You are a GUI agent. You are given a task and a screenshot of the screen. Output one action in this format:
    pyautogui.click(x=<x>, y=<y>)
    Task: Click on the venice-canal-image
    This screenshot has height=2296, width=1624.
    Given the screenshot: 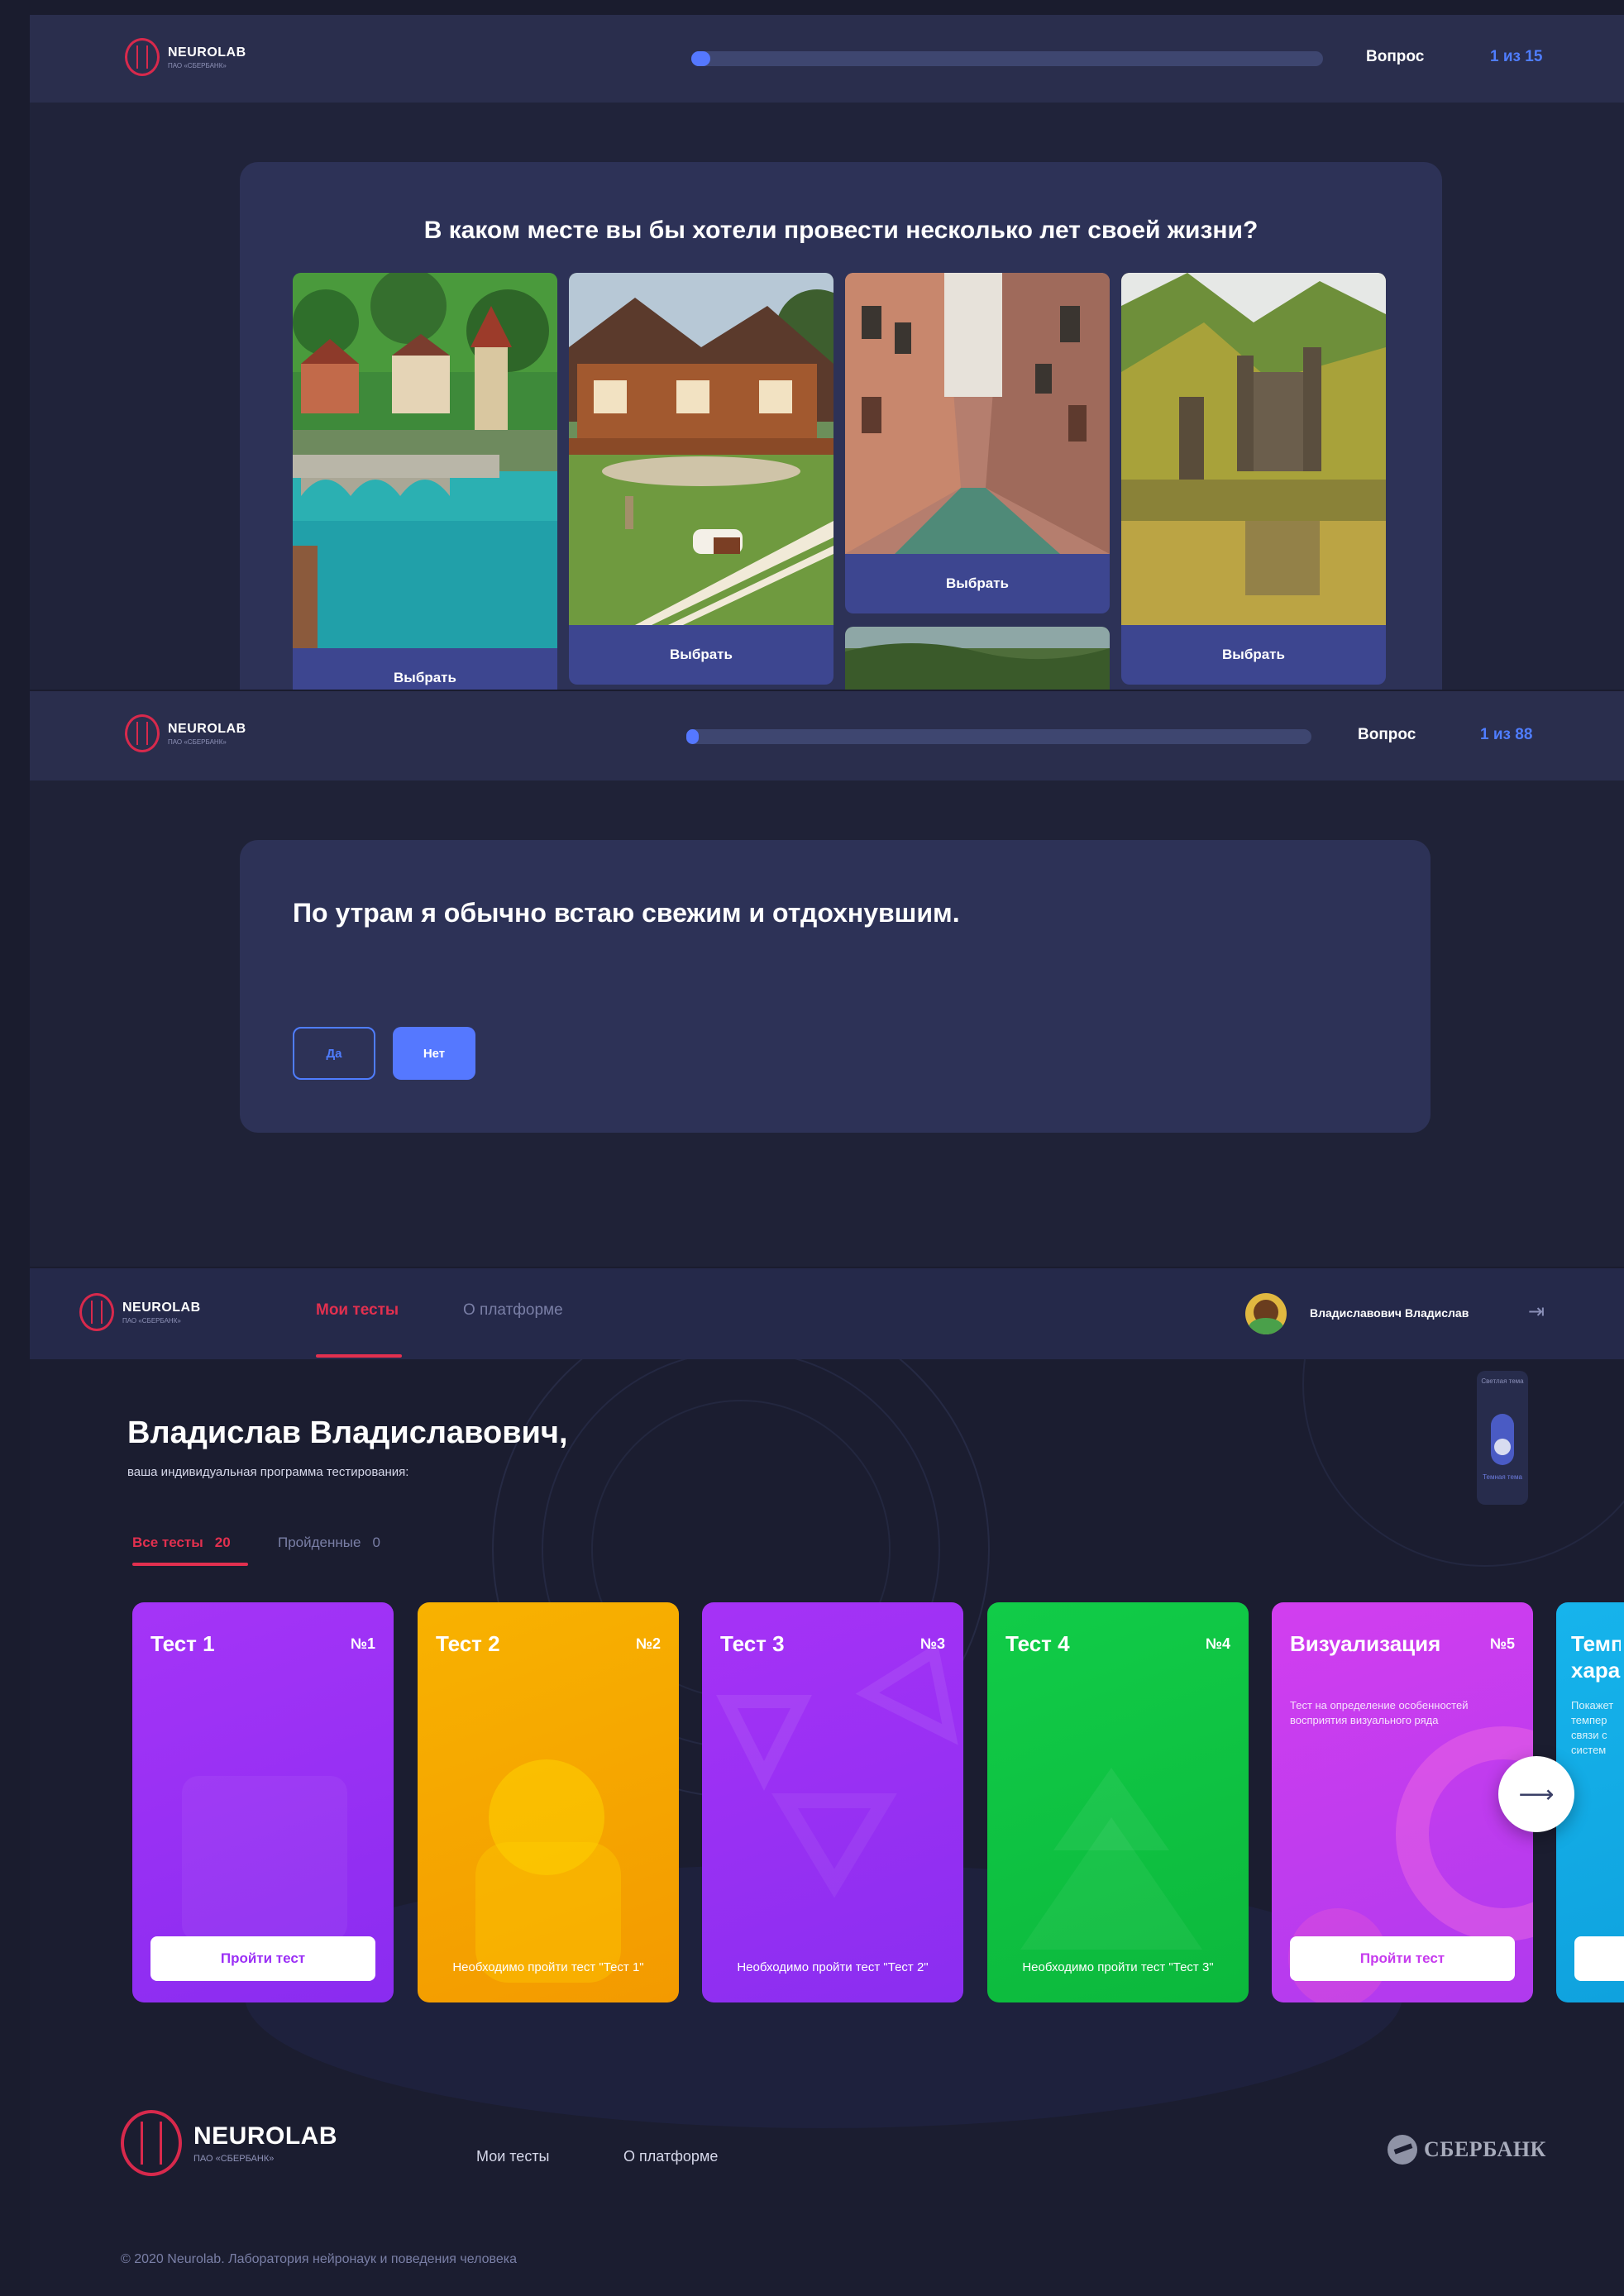 What is the action you would take?
    pyautogui.click(x=978, y=413)
    